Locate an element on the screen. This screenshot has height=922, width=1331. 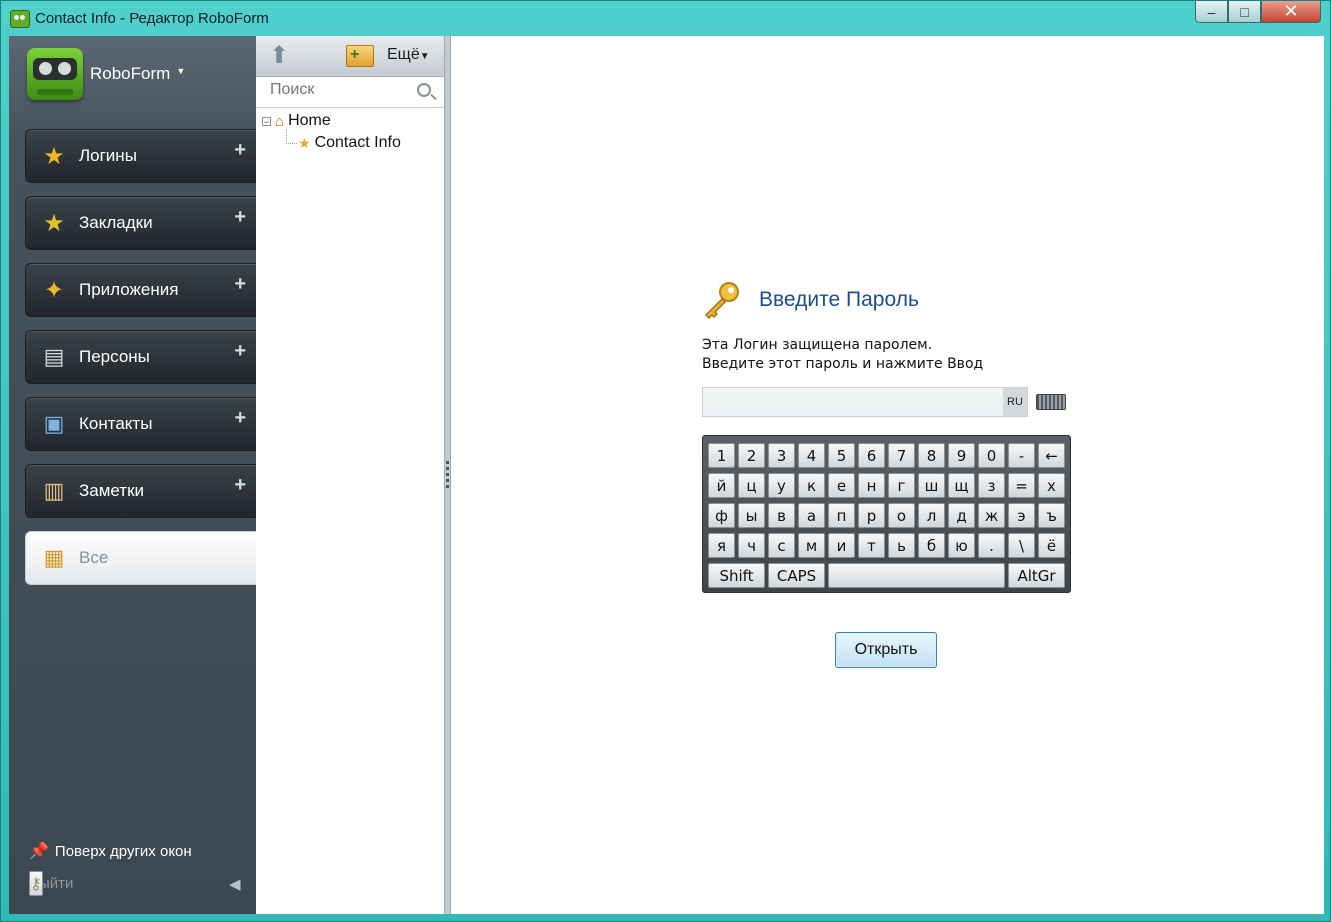
brand-menu: RoboForm ▼ is located at coordinates (106, 74).